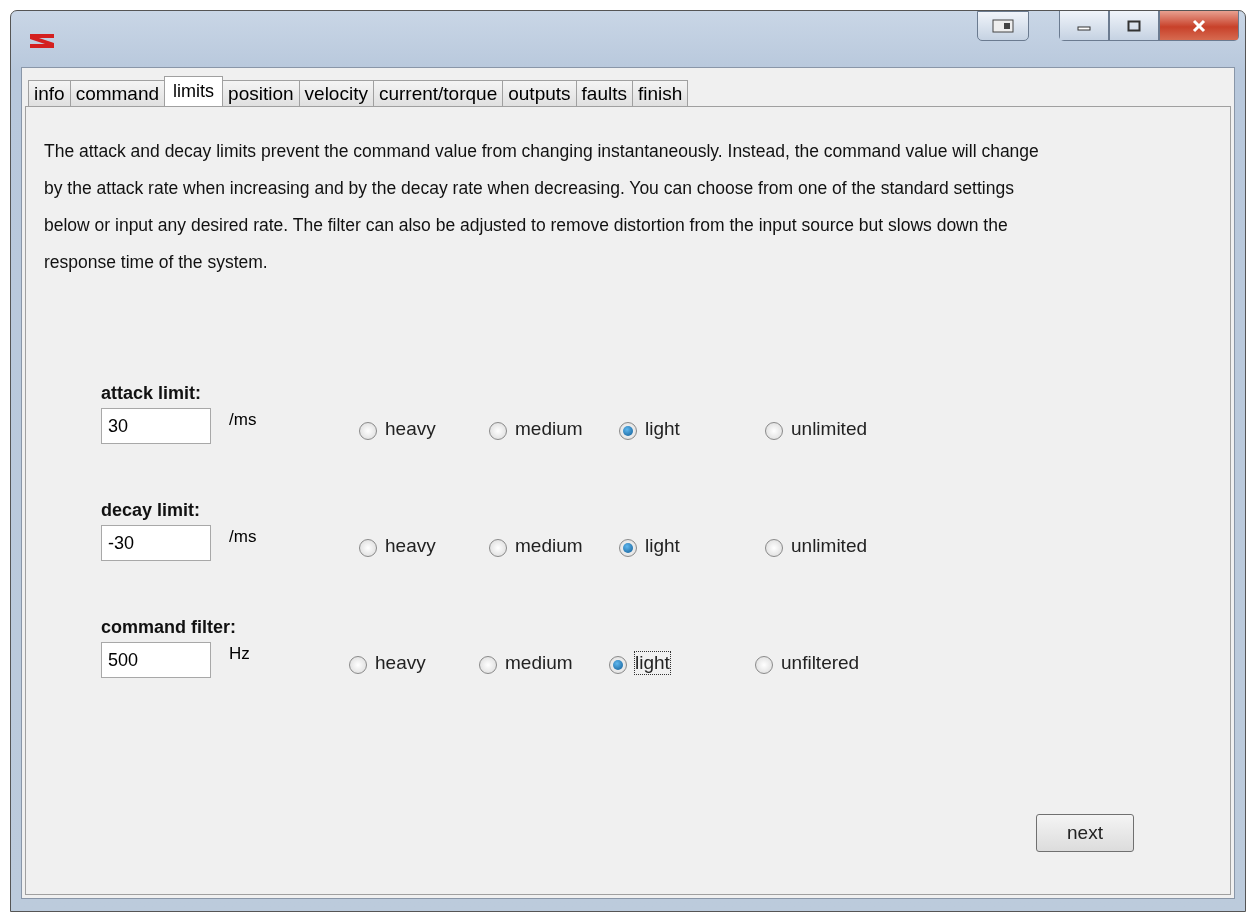  I want to click on value-field: 30, so click(156, 426).